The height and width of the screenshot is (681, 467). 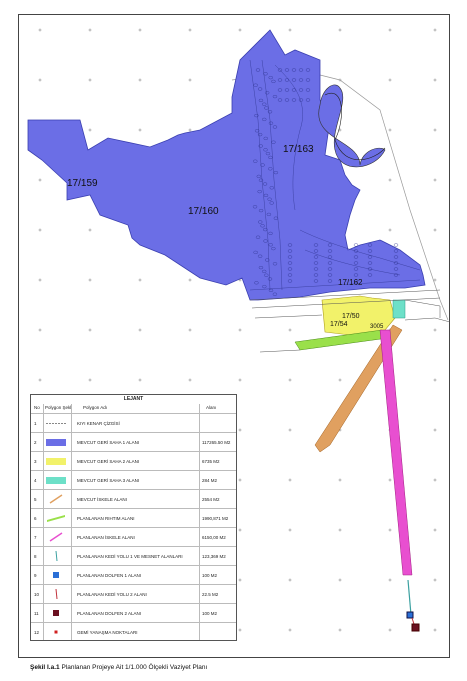 What do you see at coordinates (108, 442) in the screenshot?
I see `legend-row-name: MEVCUT GERİ SAHA 1 ALANI` at bounding box center [108, 442].